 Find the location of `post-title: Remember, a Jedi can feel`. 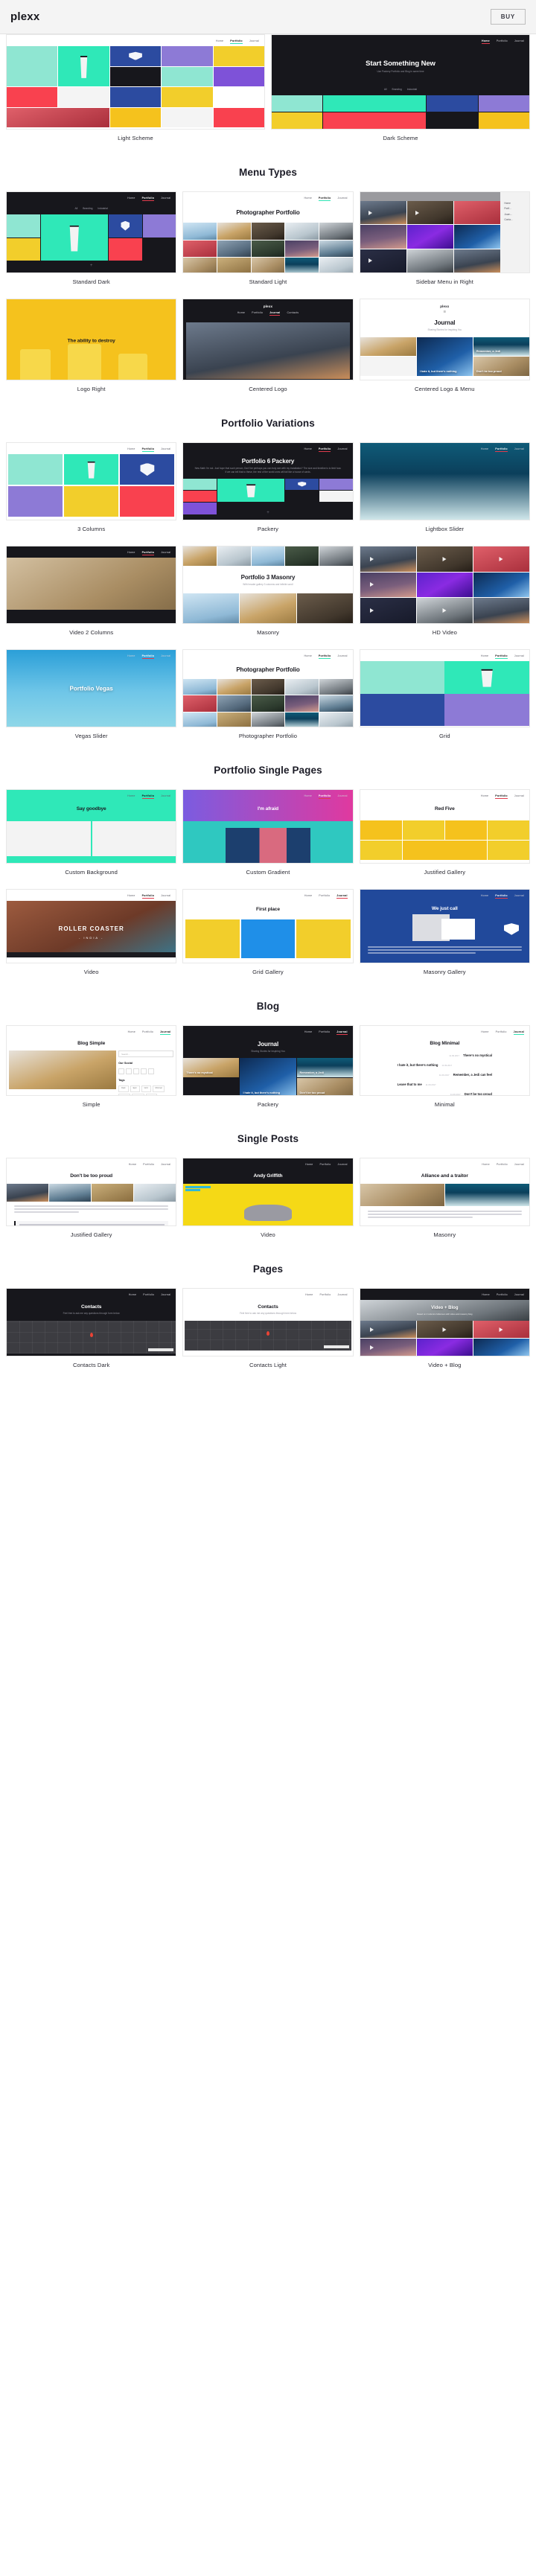

post-title: Remember, a Jedi can feel is located at coordinates (473, 1075).